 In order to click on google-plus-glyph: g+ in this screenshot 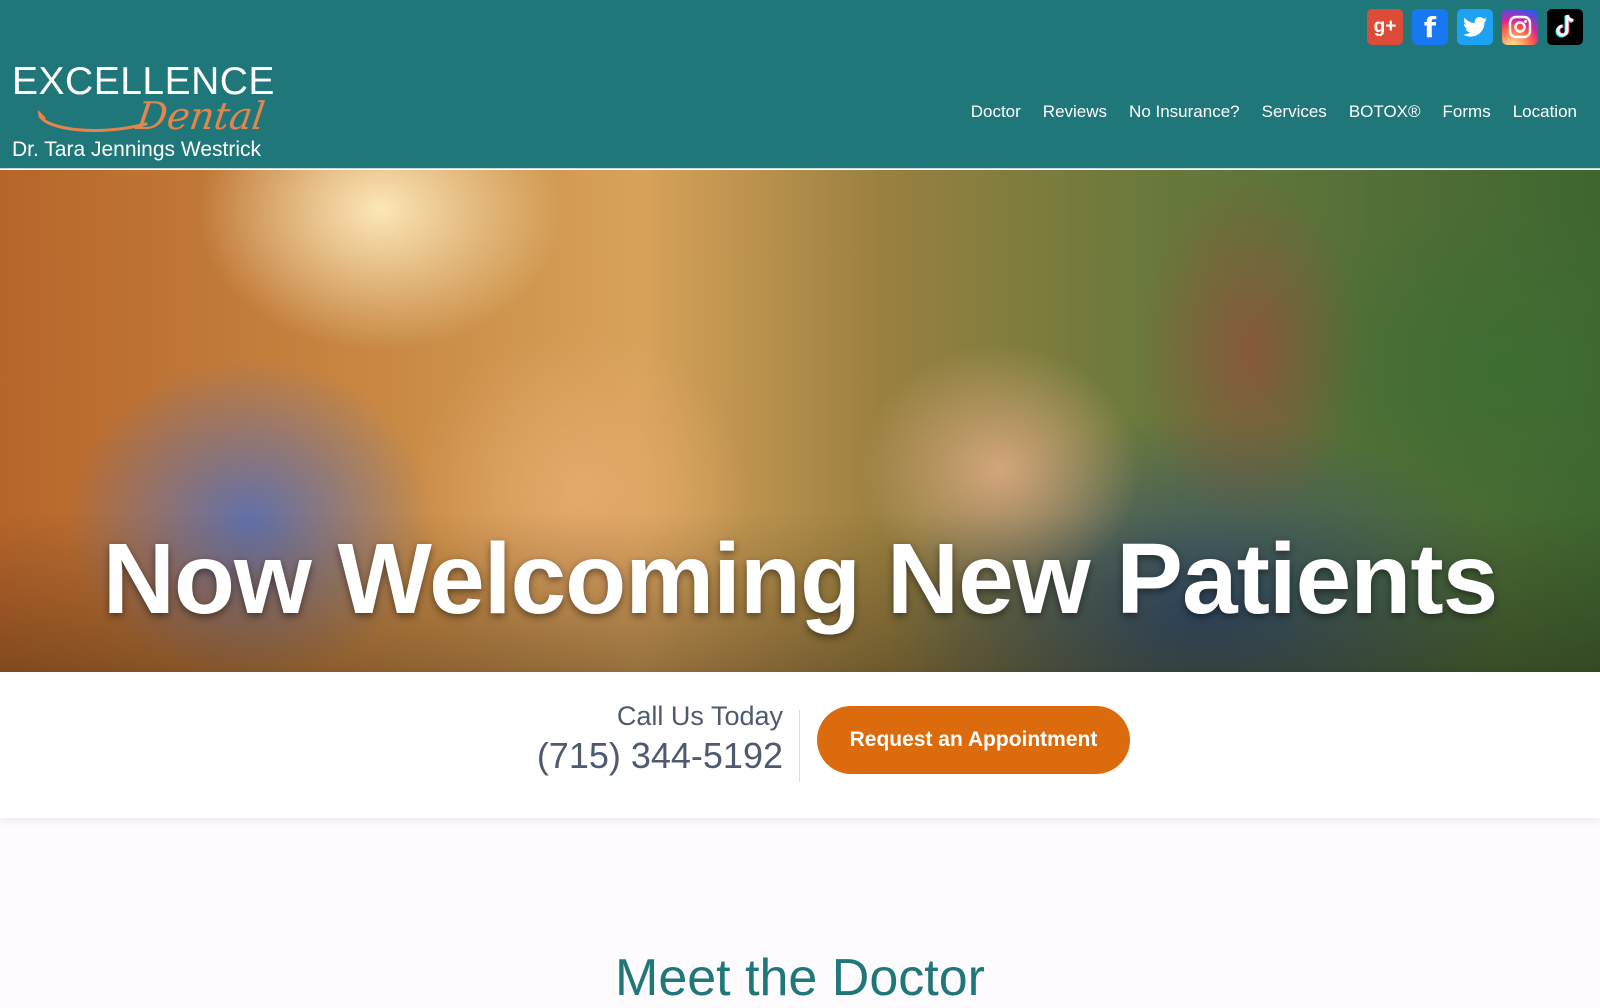, I will do `click(1385, 26)`.